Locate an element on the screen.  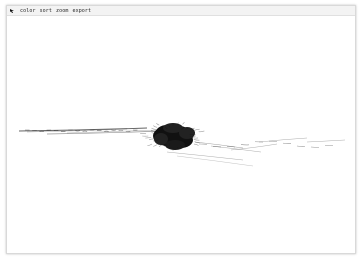
dense-node-cluster is located at coordinates (174, 136).